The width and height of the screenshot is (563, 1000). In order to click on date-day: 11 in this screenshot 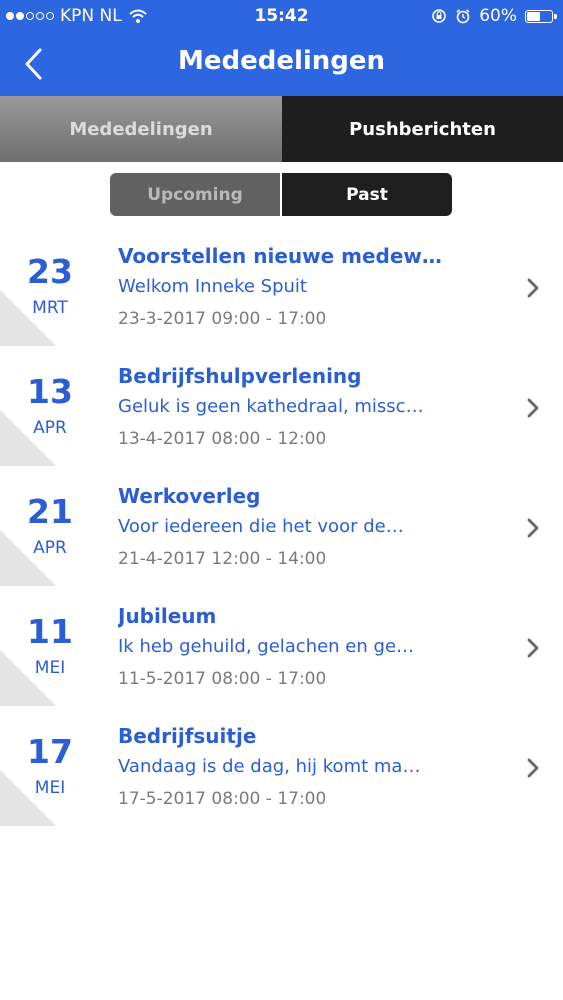, I will do `click(50, 631)`.